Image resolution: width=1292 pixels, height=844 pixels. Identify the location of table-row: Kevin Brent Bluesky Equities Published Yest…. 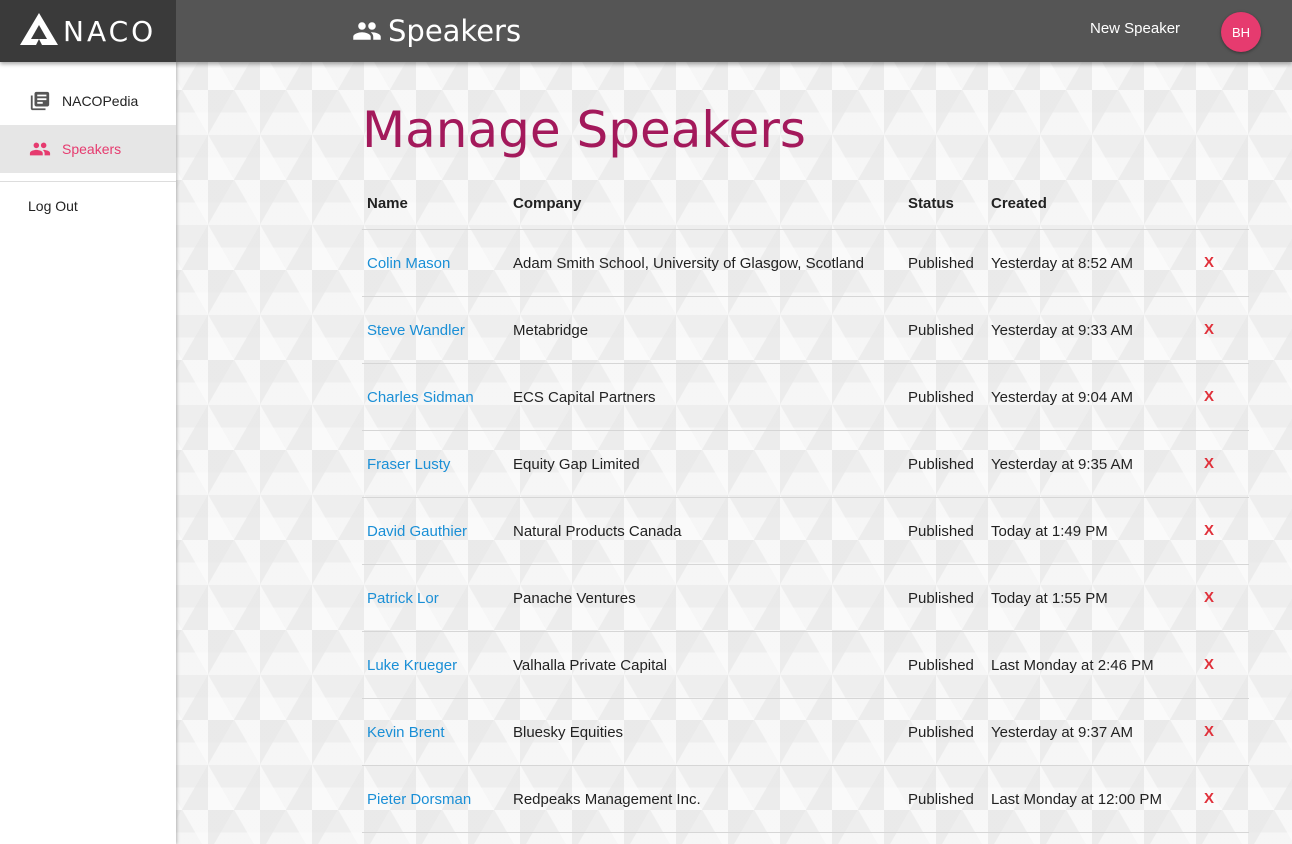
(805, 732).